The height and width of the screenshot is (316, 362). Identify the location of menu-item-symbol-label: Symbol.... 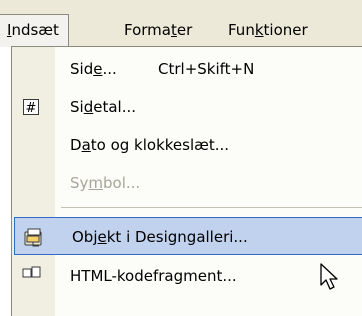
(105, 183).